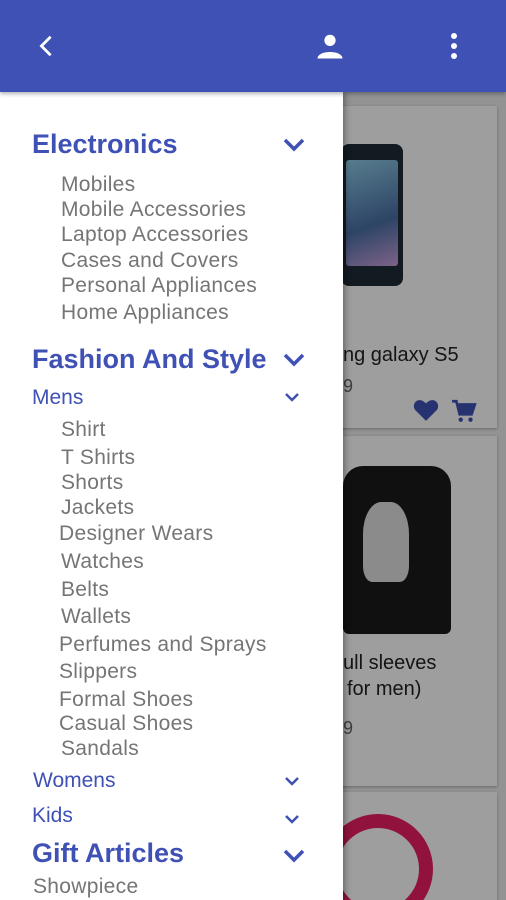  I want to click on subcategory-item: T Shirts, so click(98, 458).